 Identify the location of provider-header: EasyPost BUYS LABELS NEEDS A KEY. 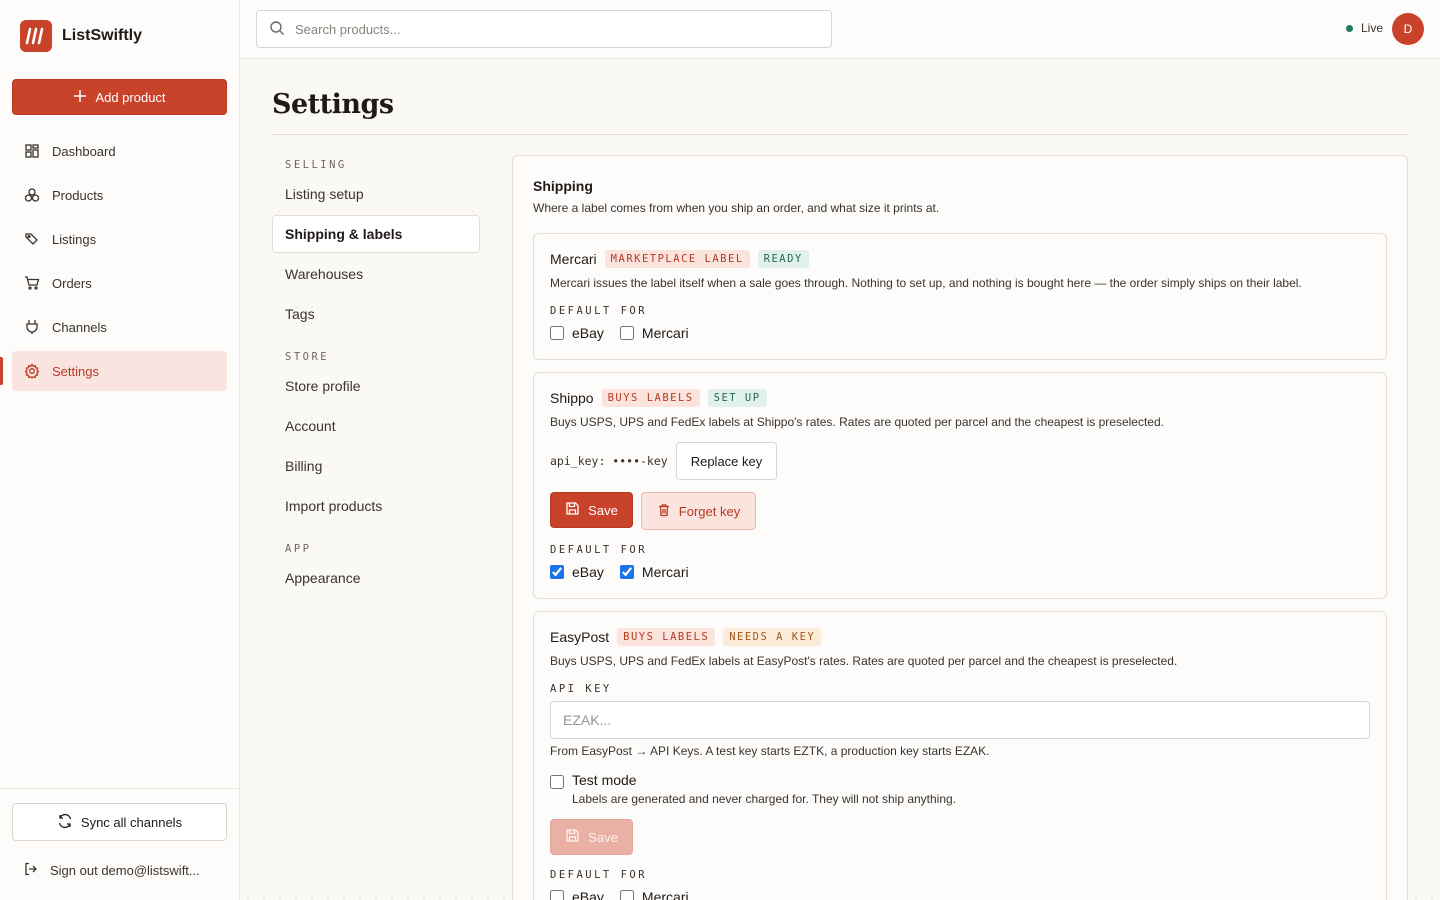
(686, 637).